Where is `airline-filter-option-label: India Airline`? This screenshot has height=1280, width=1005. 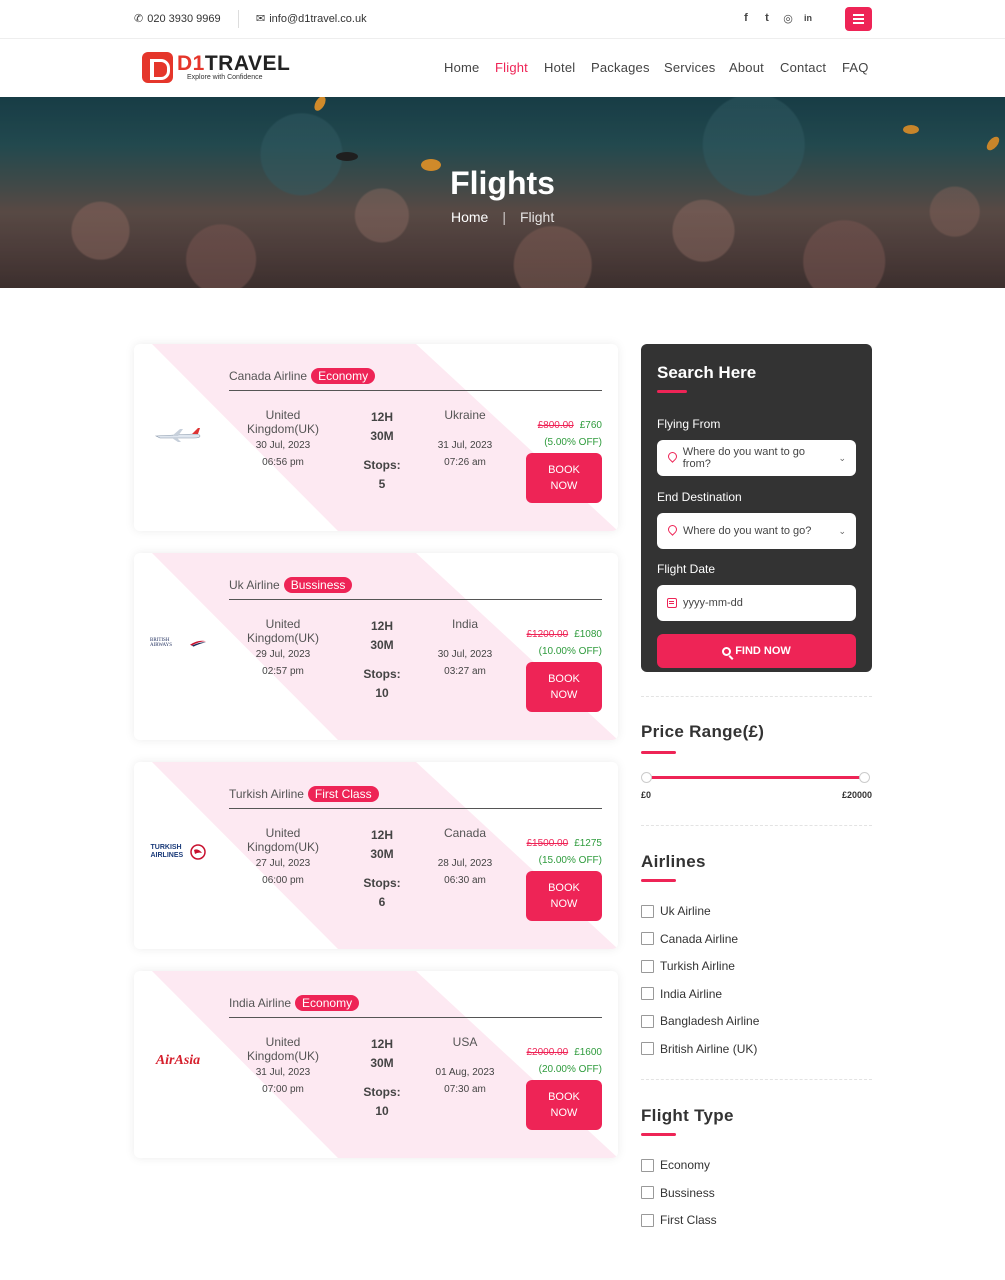
airline-filter-option-label: India Airline is located at coordinates (691, 993).